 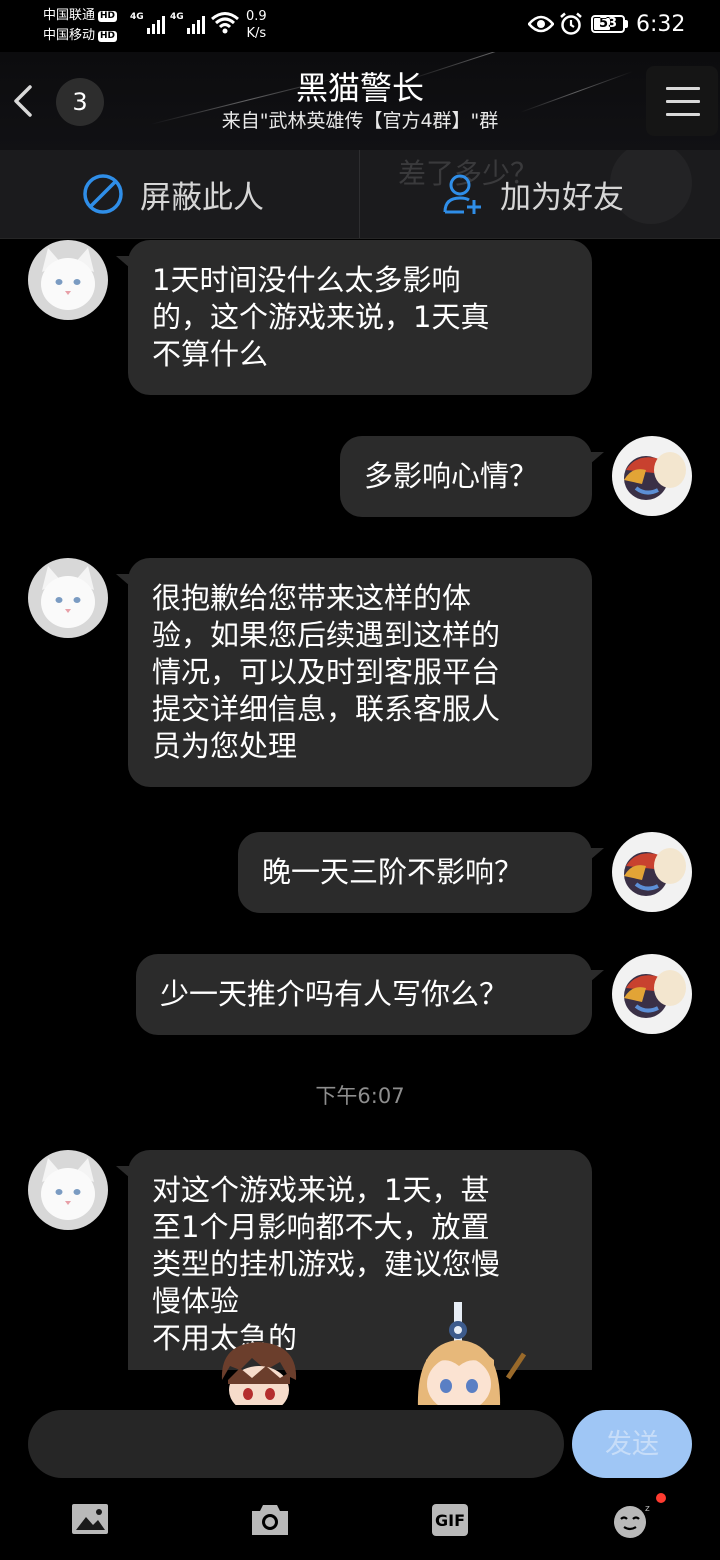 What do you see at coordinates (360, 1096) in the screenshot?
I see `message-timestamp: 下午6:07` at bounding box center [360, 1096].